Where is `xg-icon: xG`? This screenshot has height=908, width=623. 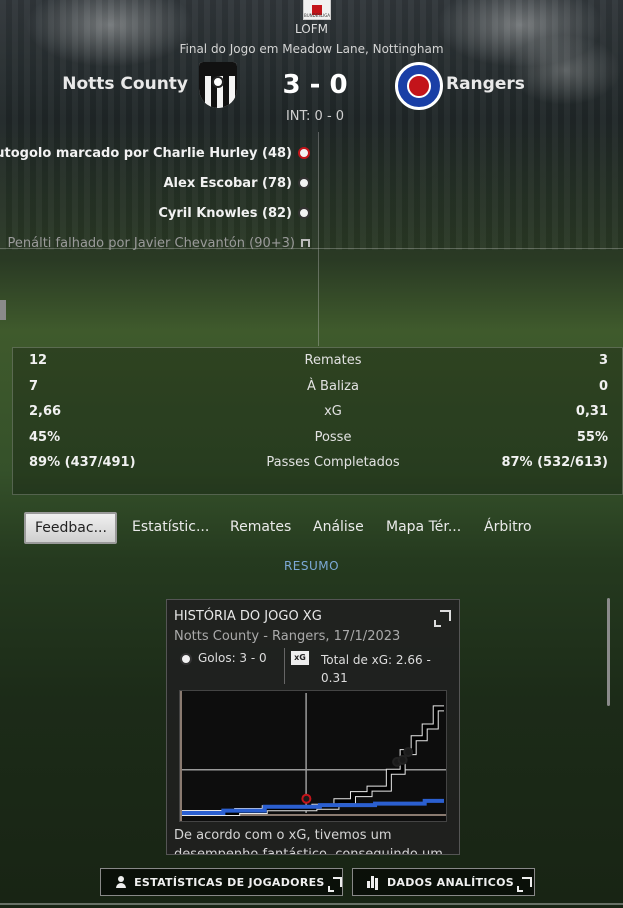 xg-icon: xG is located at coordinates (300, 658).